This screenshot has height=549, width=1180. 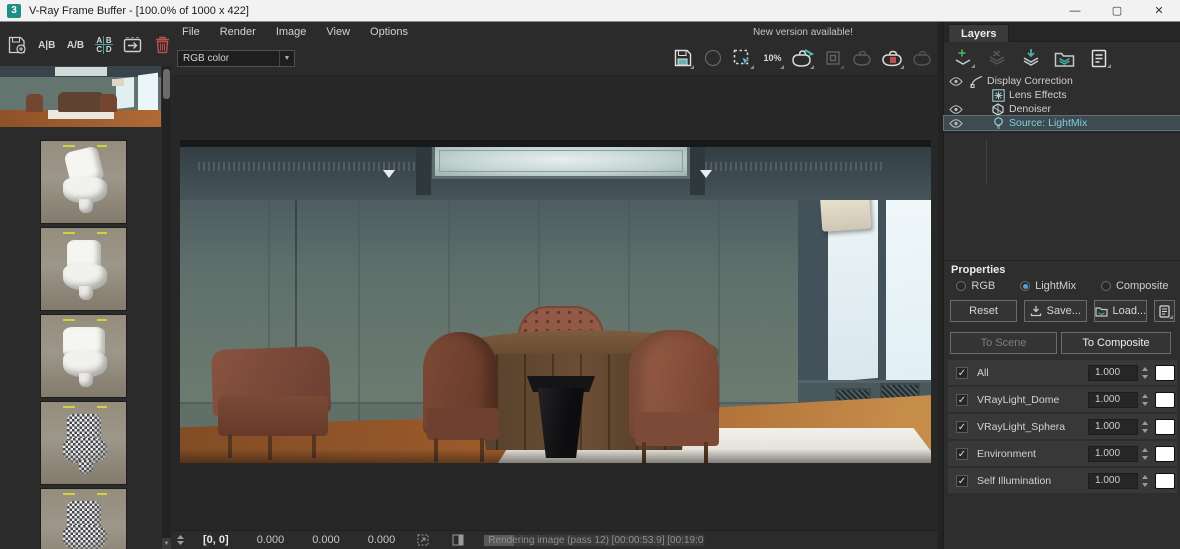 I want to click on minimize-button: —, so click(x=1075, y=10).